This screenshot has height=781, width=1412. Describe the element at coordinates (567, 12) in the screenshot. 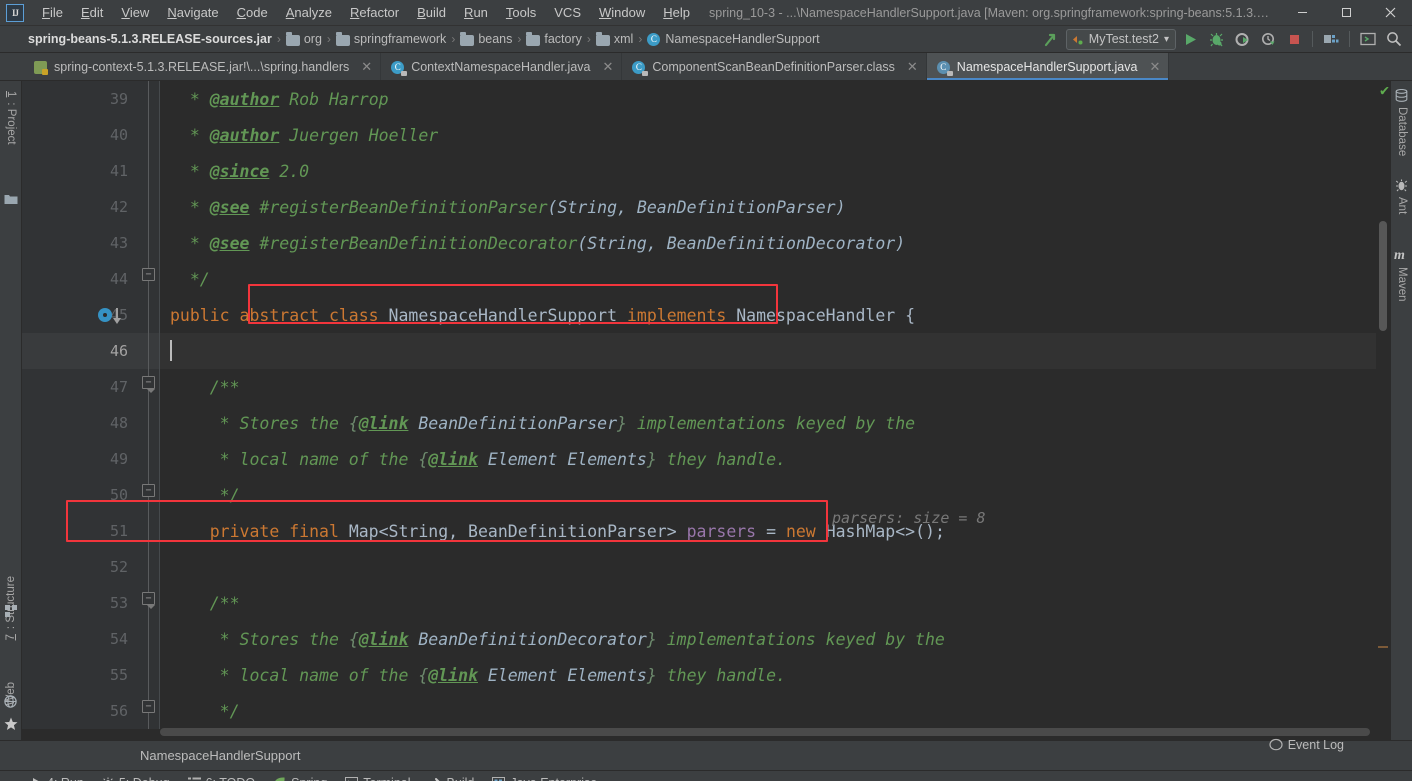

I see `menu-item-vcs: VCS` at that location.